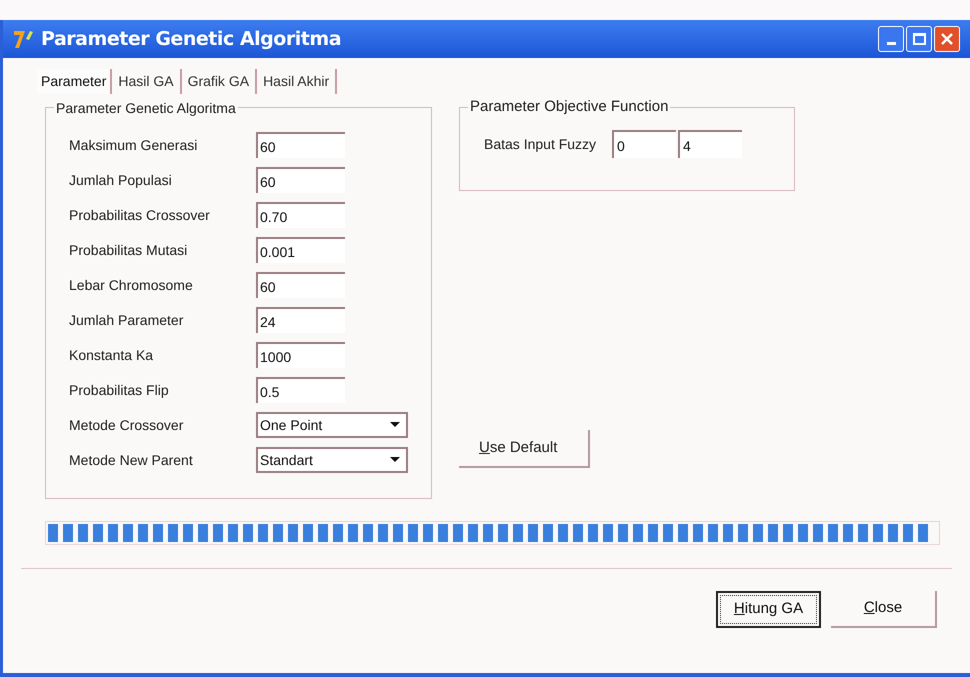  What do you see at coordinates (297, 81) in the screenshot?
I see `tab: Hasil Akhir` at bounding box center [297, 81].